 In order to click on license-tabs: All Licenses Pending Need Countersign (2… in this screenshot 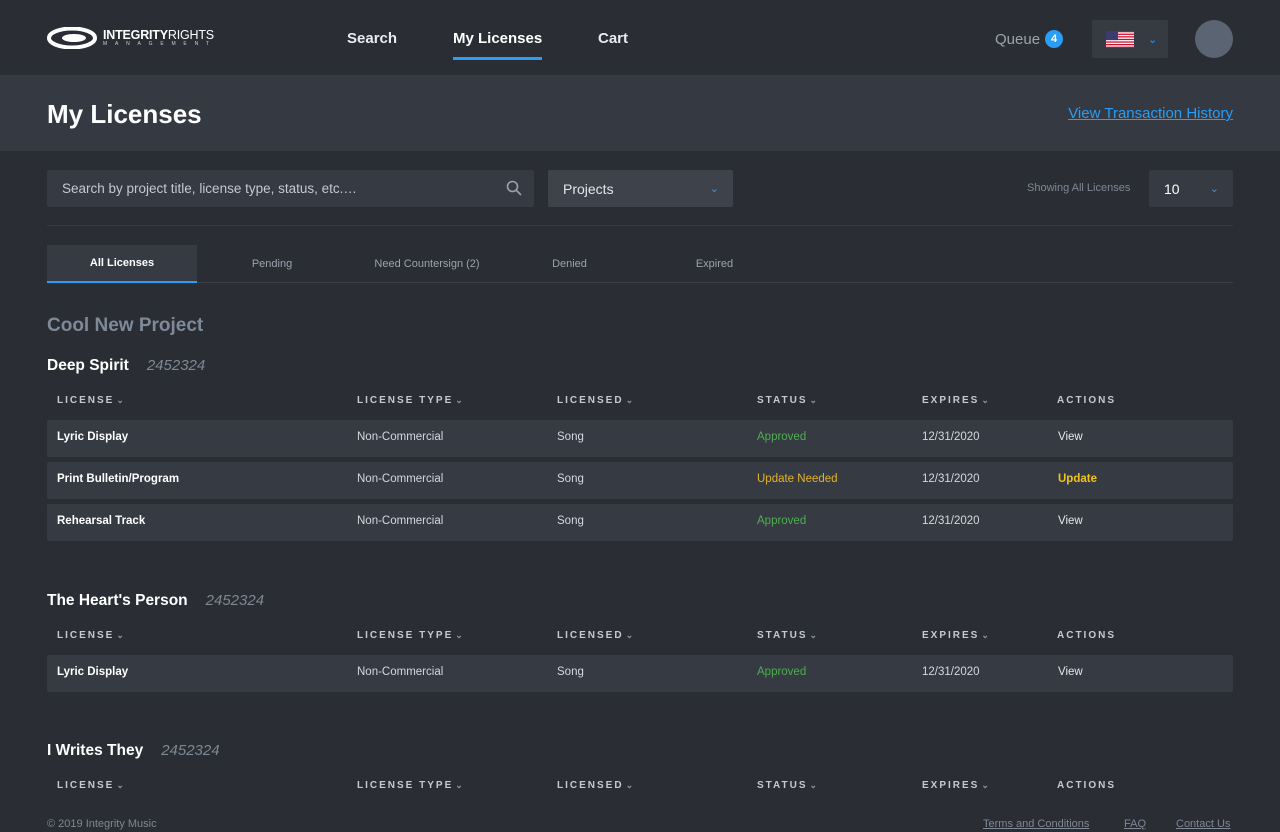, I will do `click(640, 264)`.